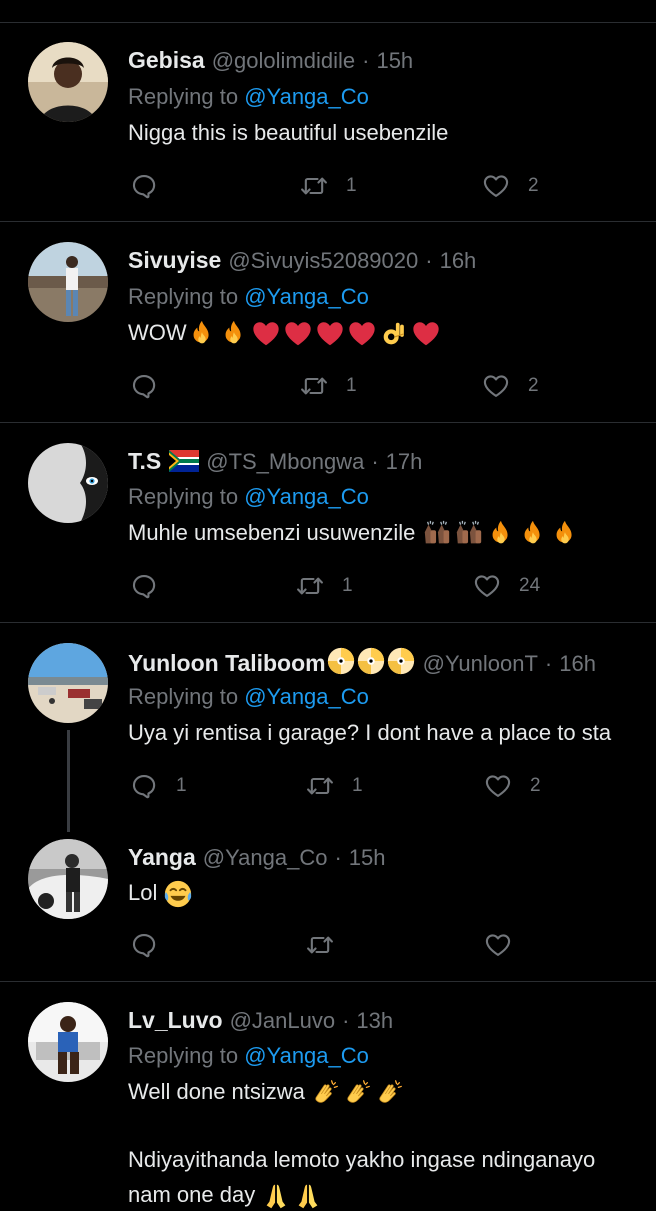 The image size is (656, 1211). I want to click on action-bar: 1 24, so click(392, 586).